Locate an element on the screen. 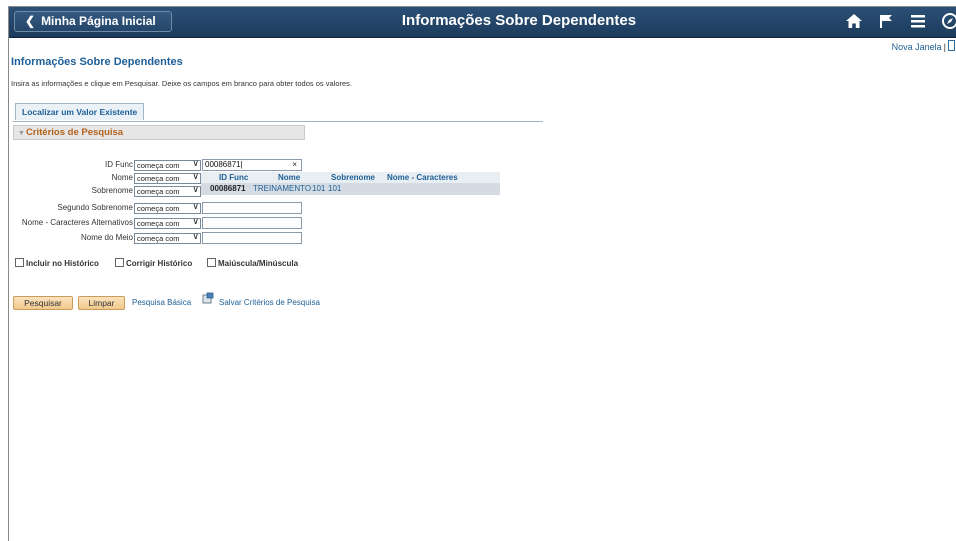  dropdown-col-id-func: ID Func is located at coordinates (234, 177).